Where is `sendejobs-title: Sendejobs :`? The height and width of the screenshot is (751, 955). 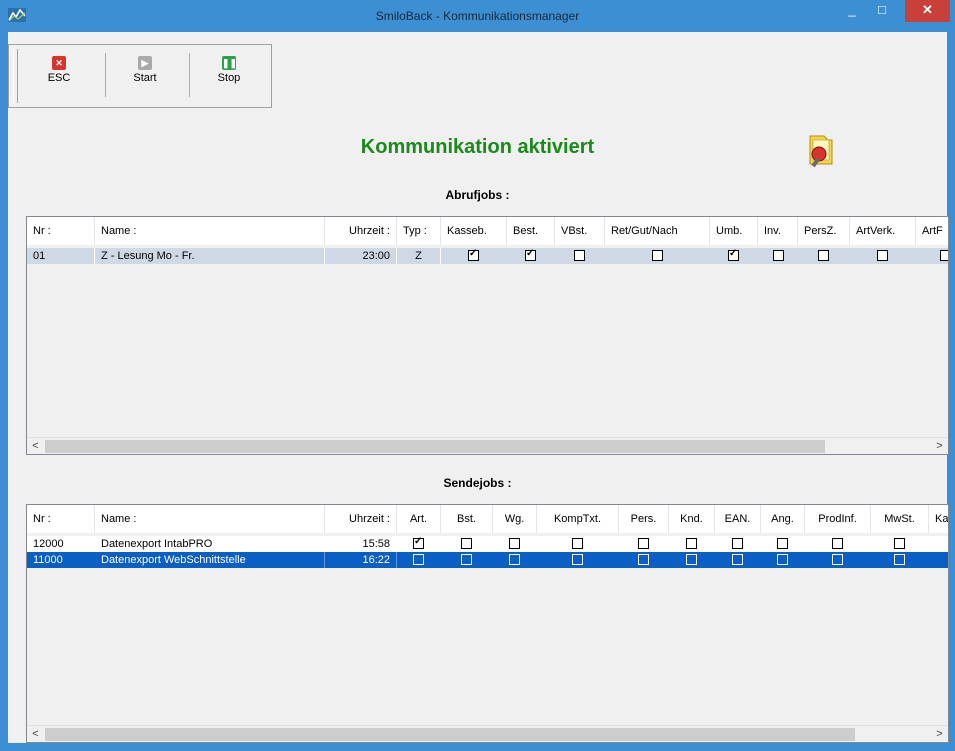
sendejobs-title: Sendejobs : is located at coordinates (477, 483).